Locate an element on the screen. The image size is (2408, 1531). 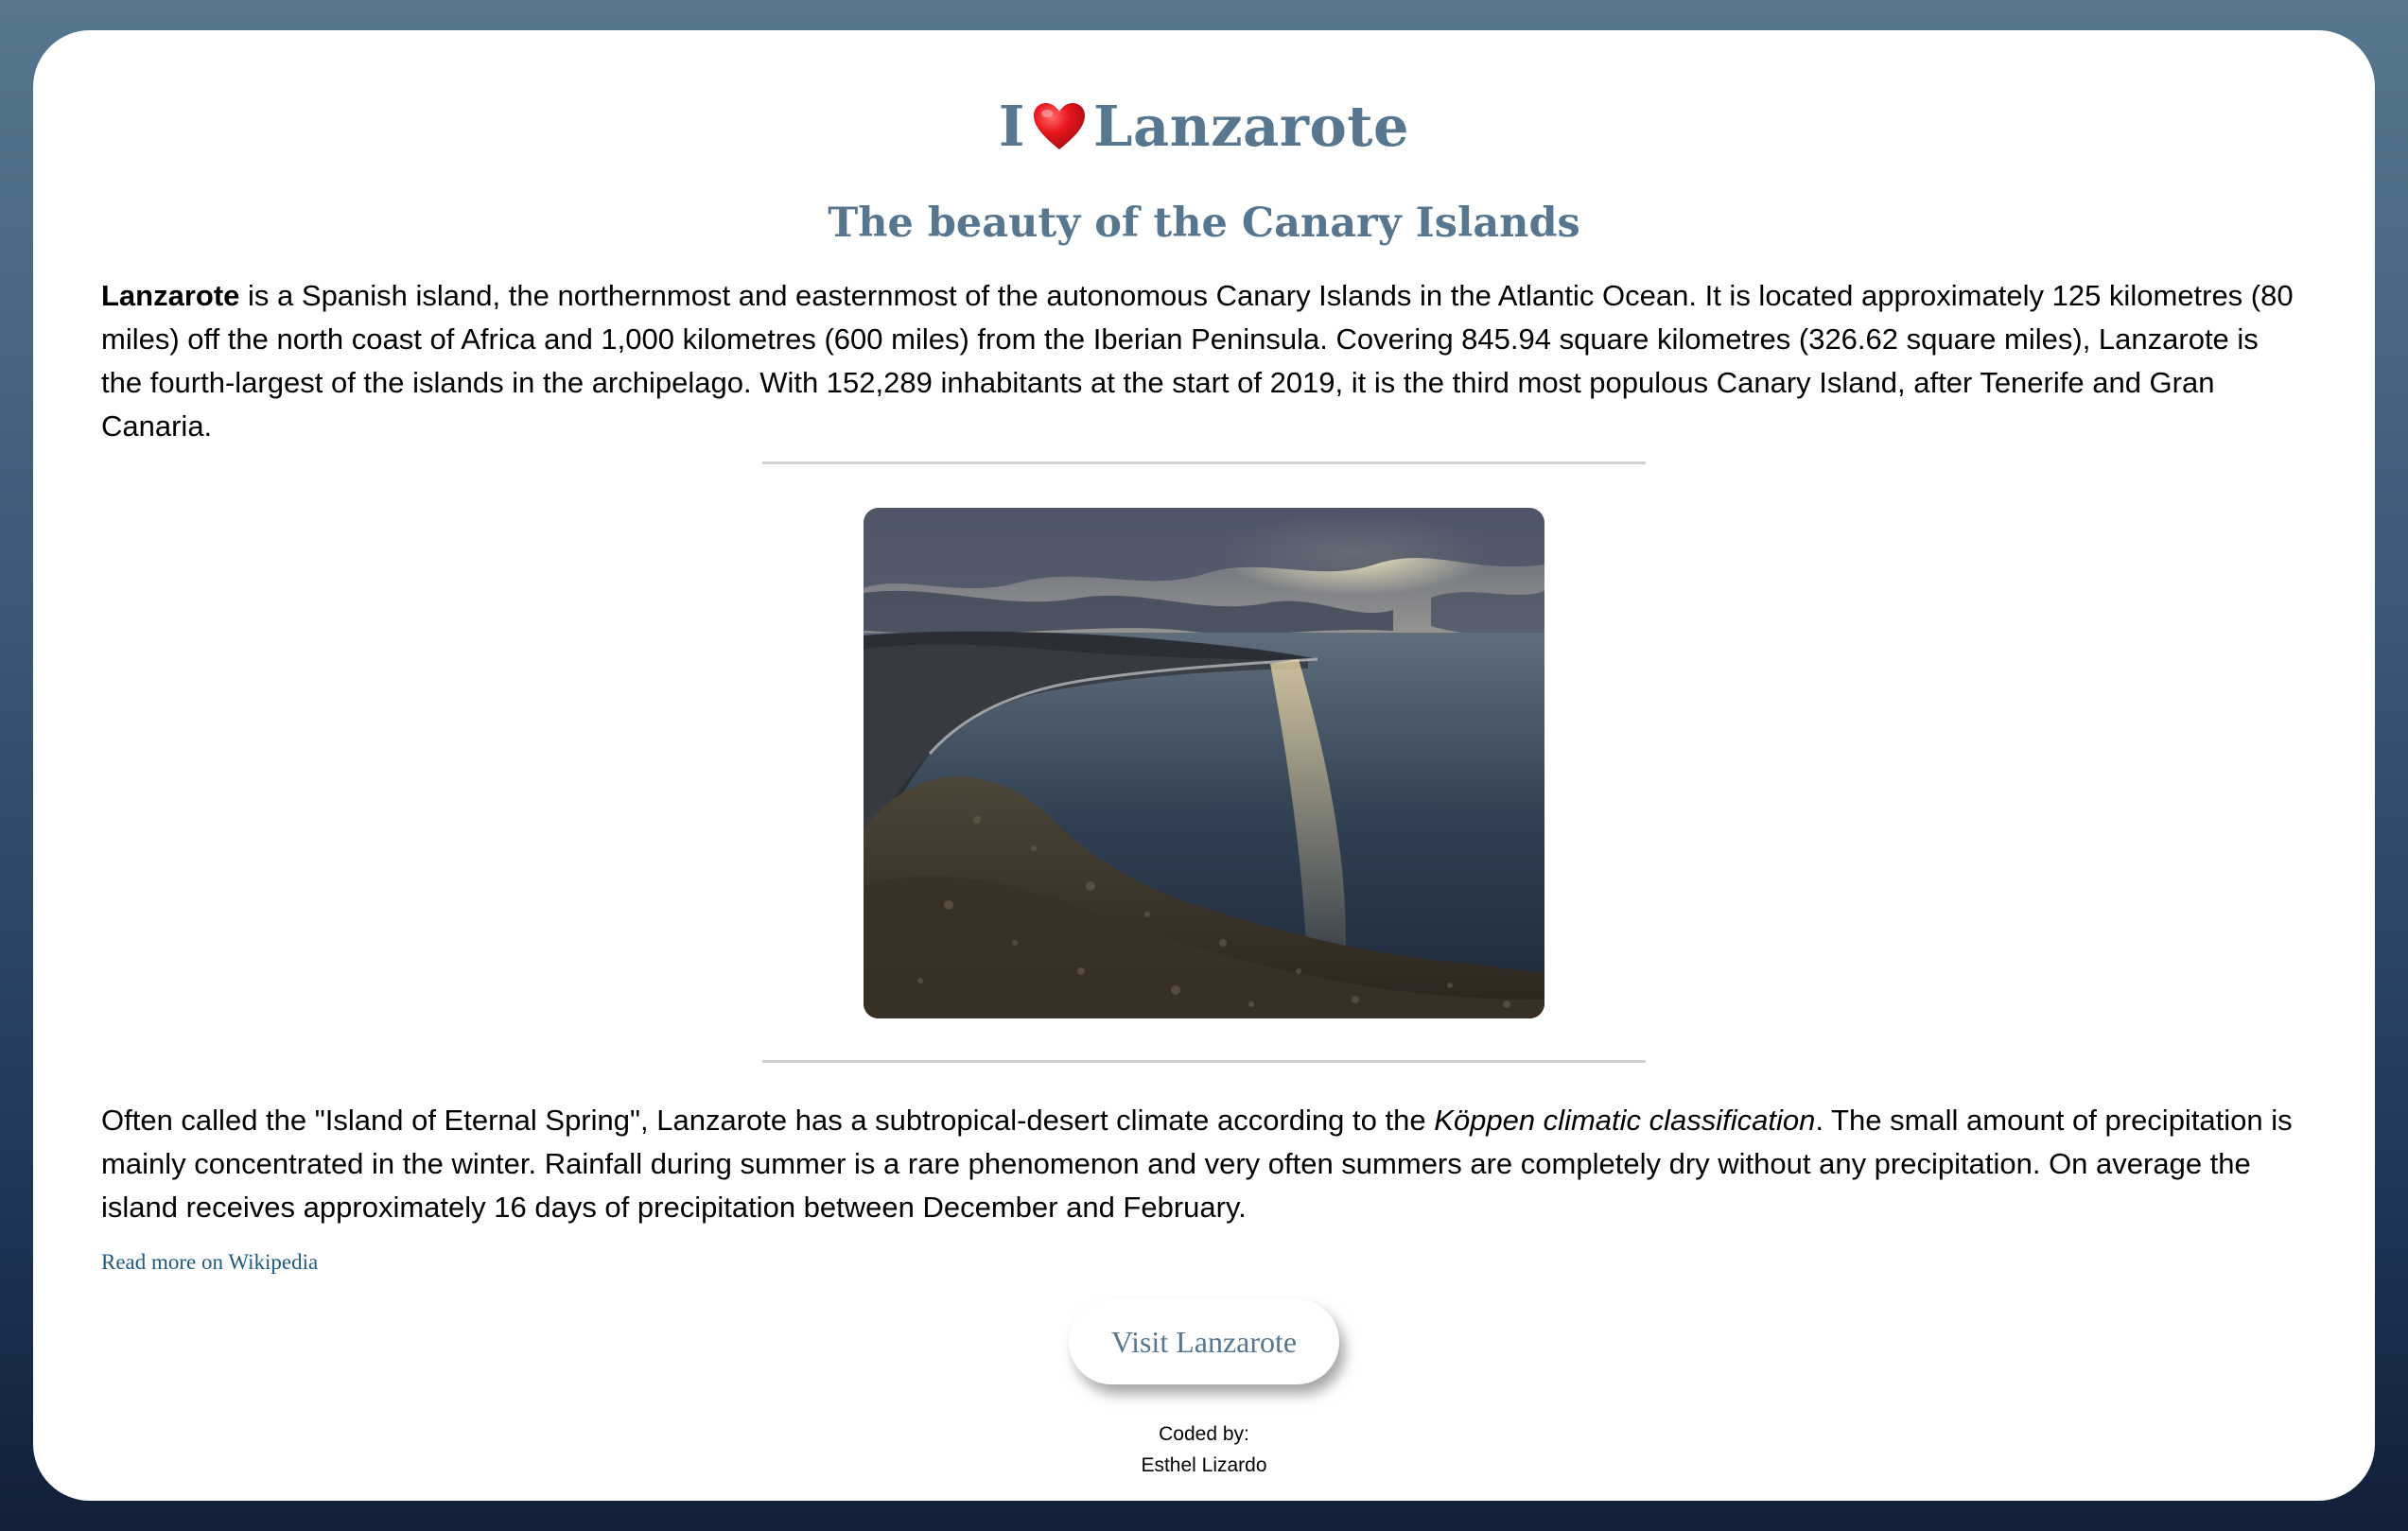
page-subtitle: The beauty of the Canary Islands is located at coordinates (1204, 223).